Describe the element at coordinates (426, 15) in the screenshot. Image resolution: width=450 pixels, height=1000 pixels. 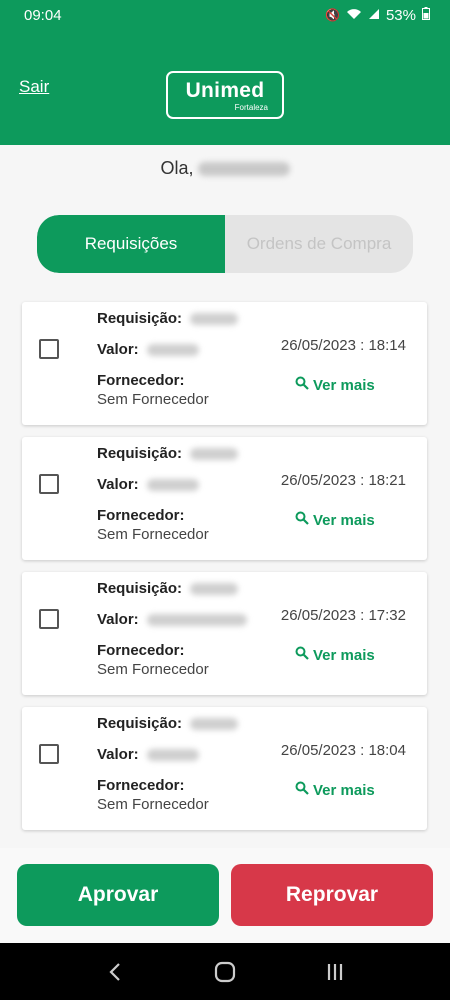
I see `battery-icon` at that location.